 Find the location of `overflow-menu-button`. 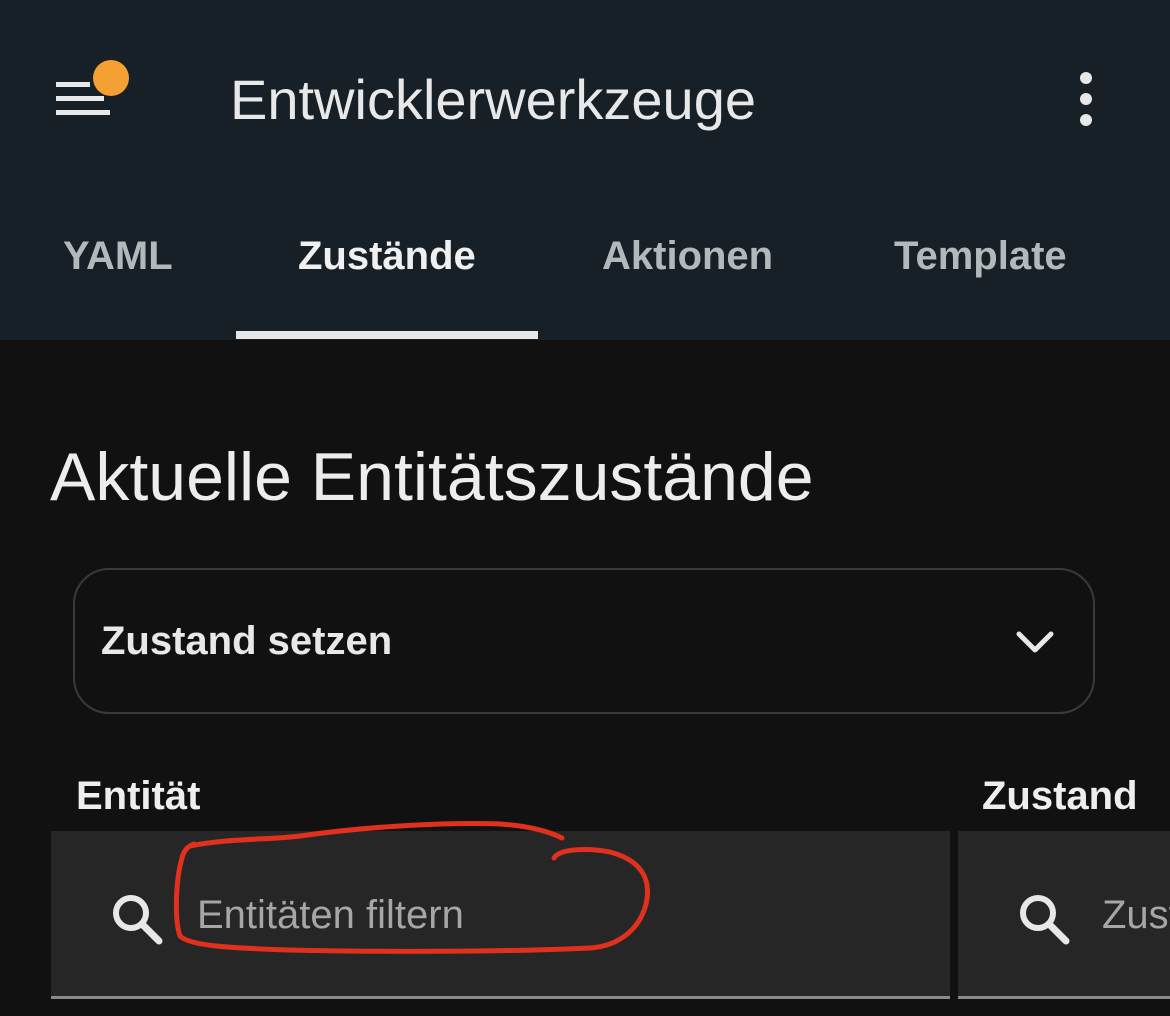

overflow-menu-button is located at coordinates (1086, 99).